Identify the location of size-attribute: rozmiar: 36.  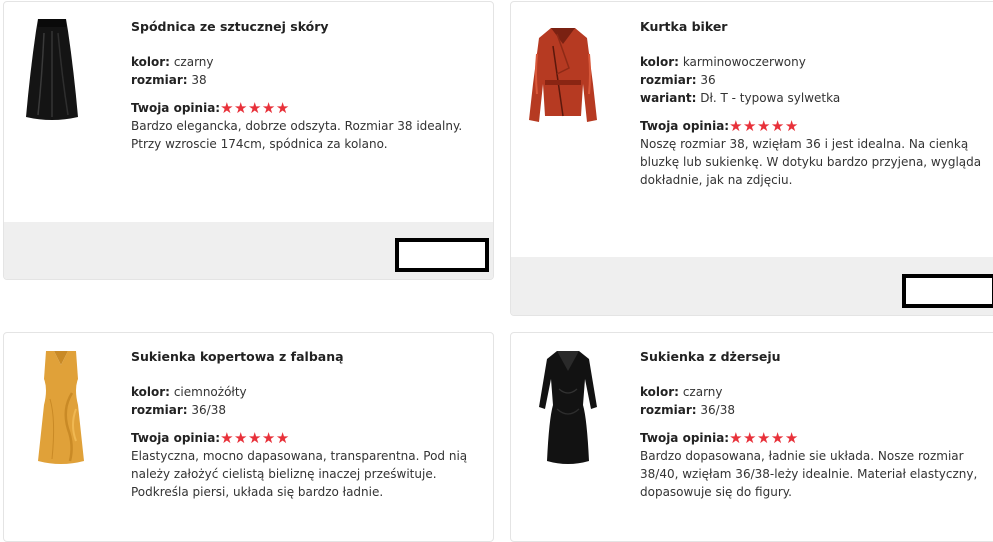
(678, 80).